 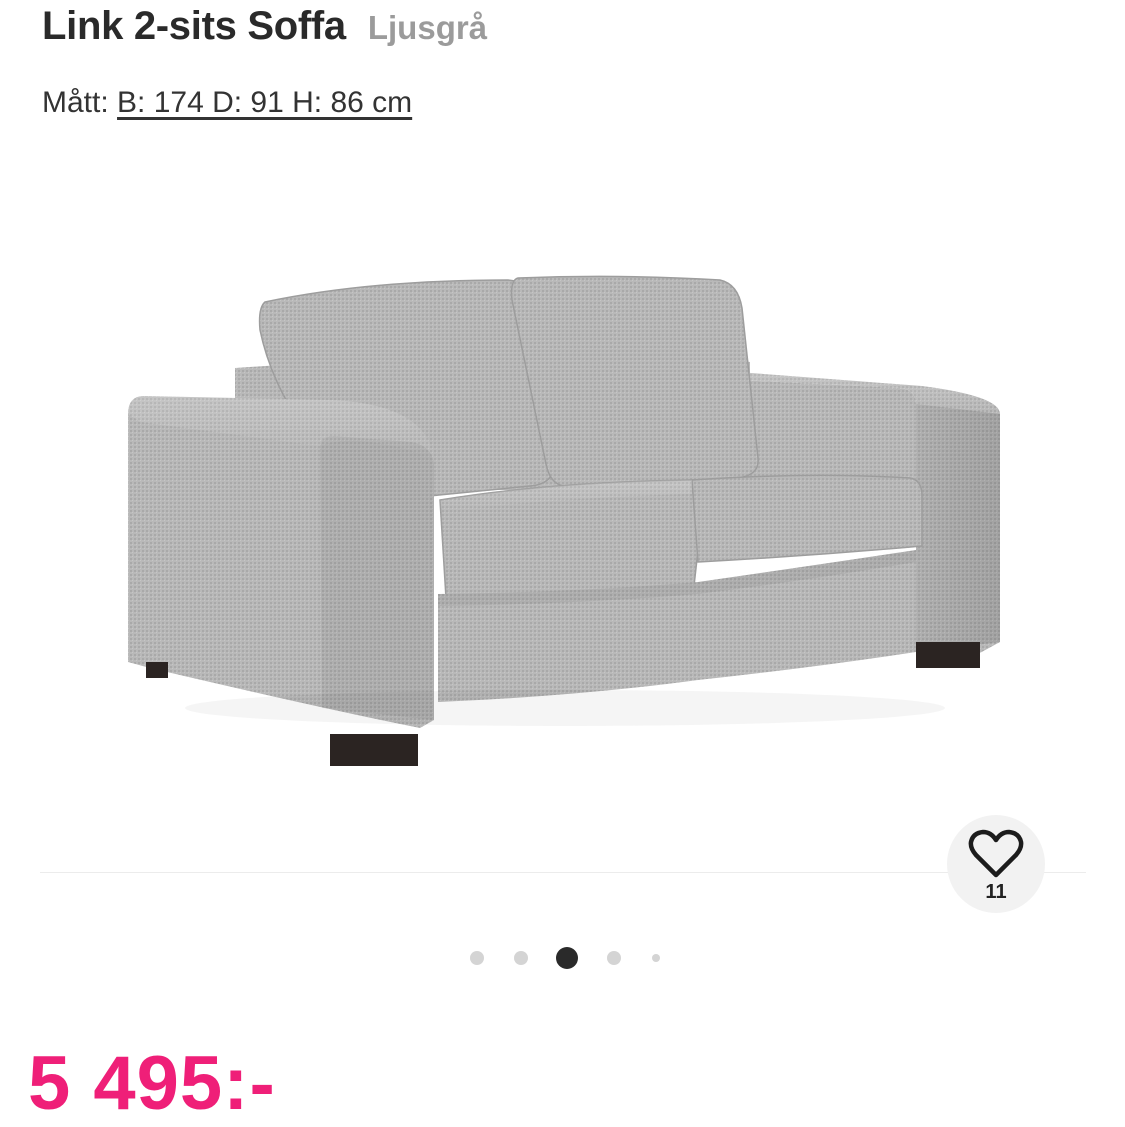 What do you see at coordinates (567, 958) in the screenshot?
I see `carousel-dot-active` at bounding box center [567, 958].